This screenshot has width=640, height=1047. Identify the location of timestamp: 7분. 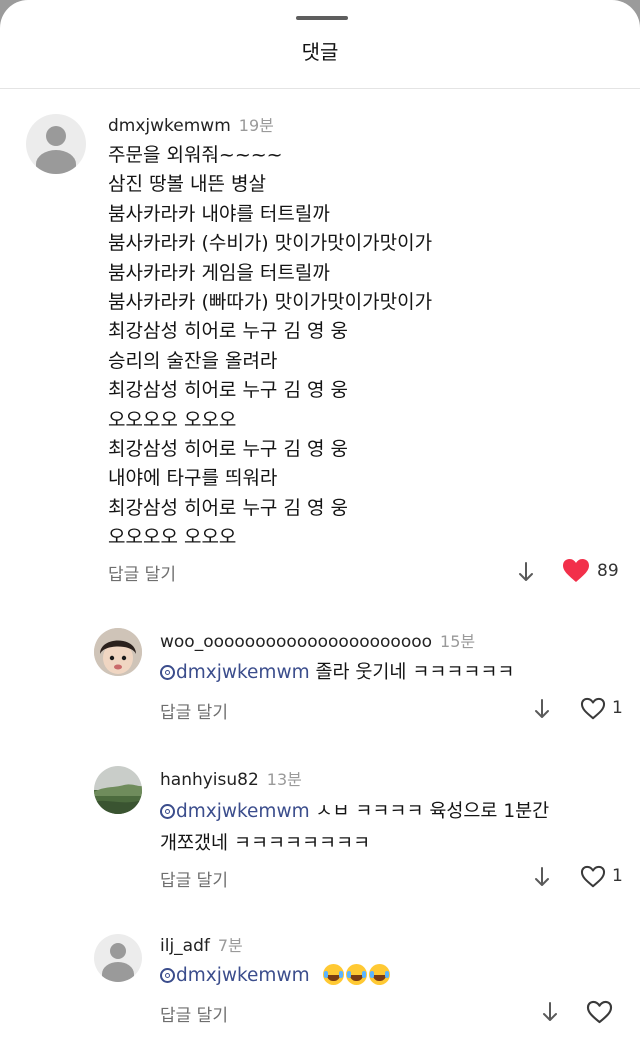
(230, 945).